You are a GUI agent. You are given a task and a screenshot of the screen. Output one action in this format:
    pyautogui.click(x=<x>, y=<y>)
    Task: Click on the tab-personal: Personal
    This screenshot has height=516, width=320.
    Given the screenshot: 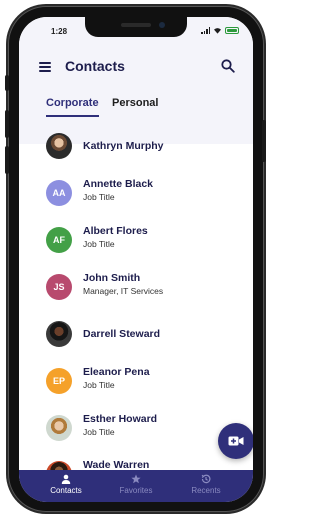 What is the action you would take?
    pyautogui.click(x=135, y=103)
    